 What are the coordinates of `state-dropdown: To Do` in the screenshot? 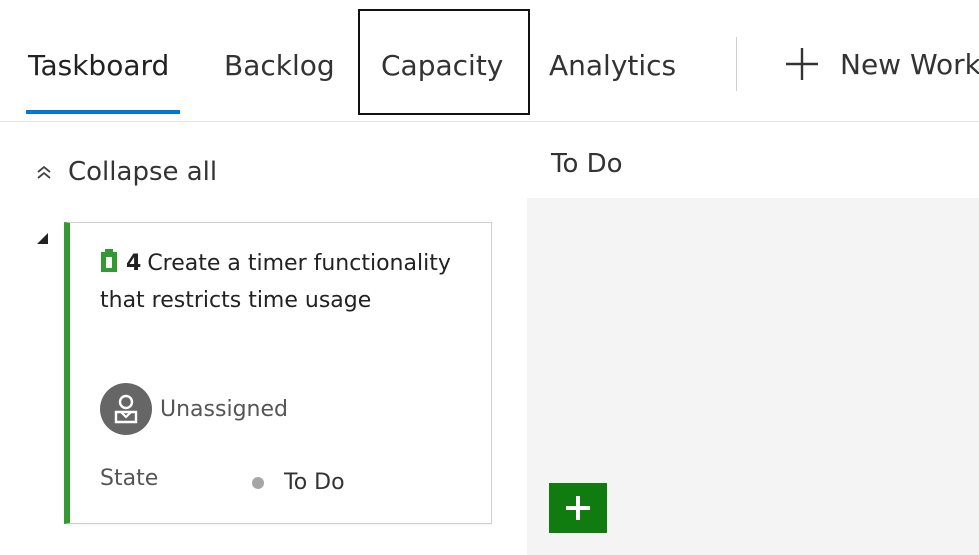 It's located at (298, 483).